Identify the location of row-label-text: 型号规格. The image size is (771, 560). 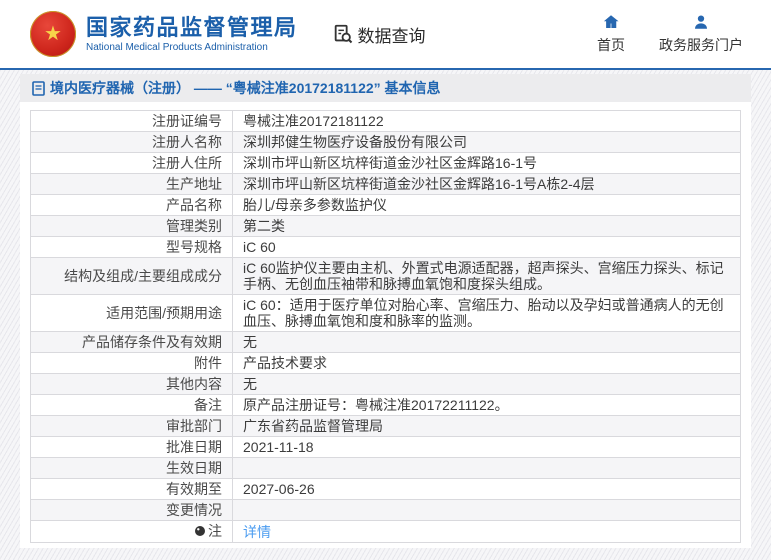
(194, 247).